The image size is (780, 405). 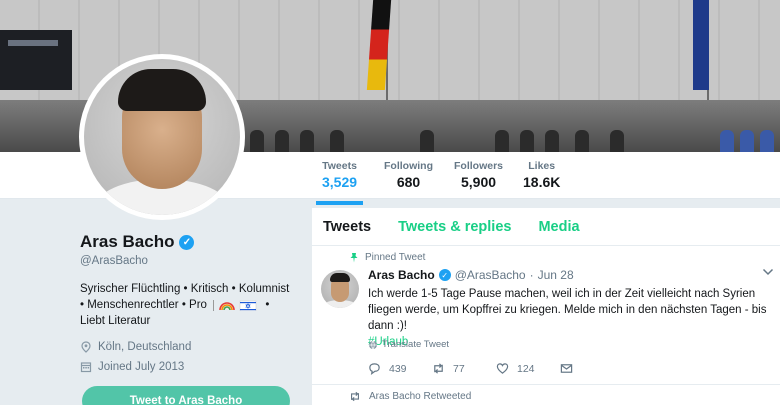 I want to click on tab-media: Media, so click(x=558, y=227).